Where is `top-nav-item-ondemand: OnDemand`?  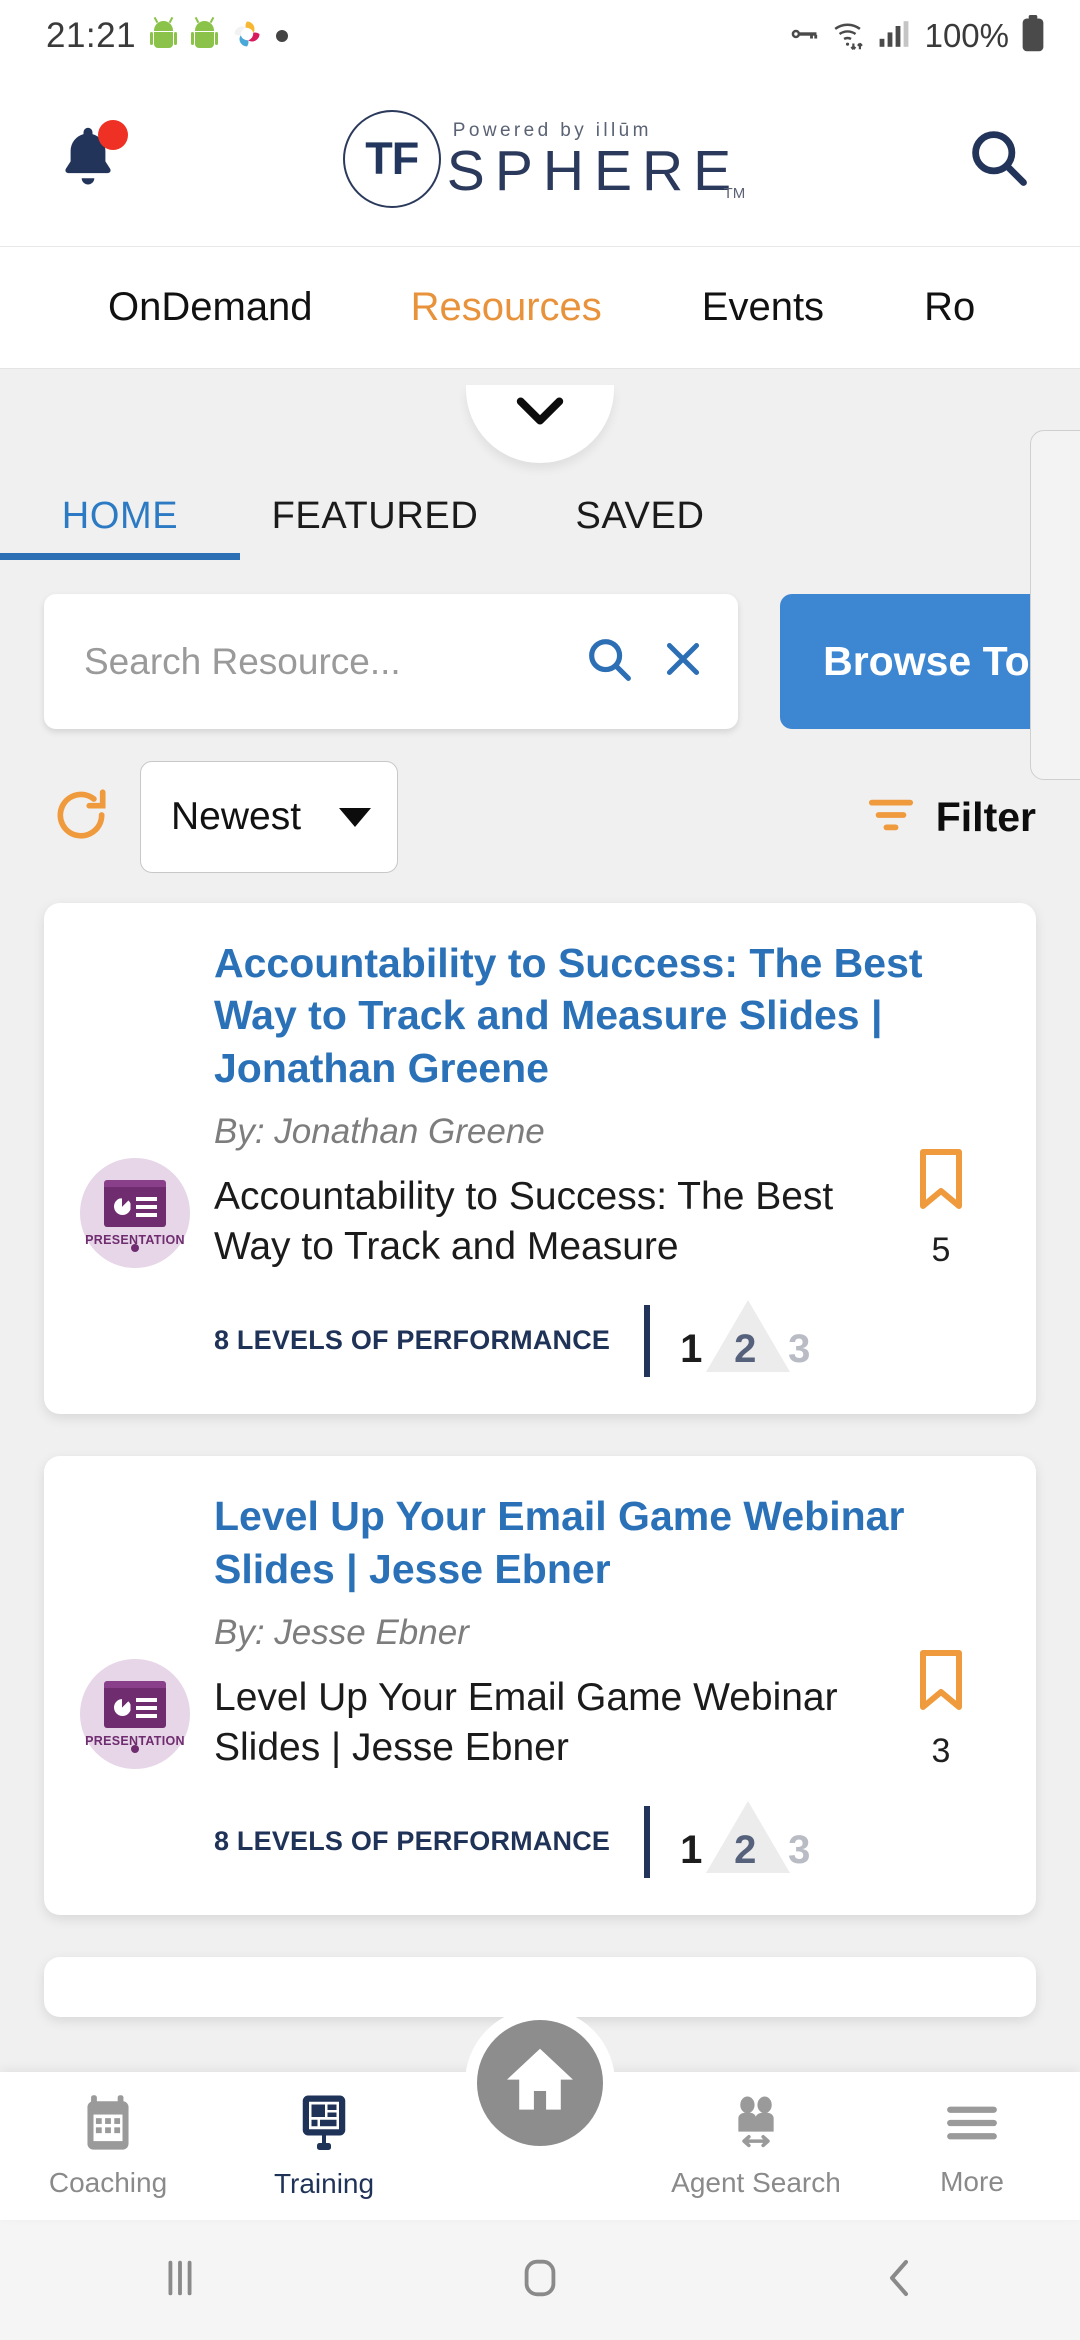 top-nav-item-ondemand: OnDemand is located at coordinates (210, 307).